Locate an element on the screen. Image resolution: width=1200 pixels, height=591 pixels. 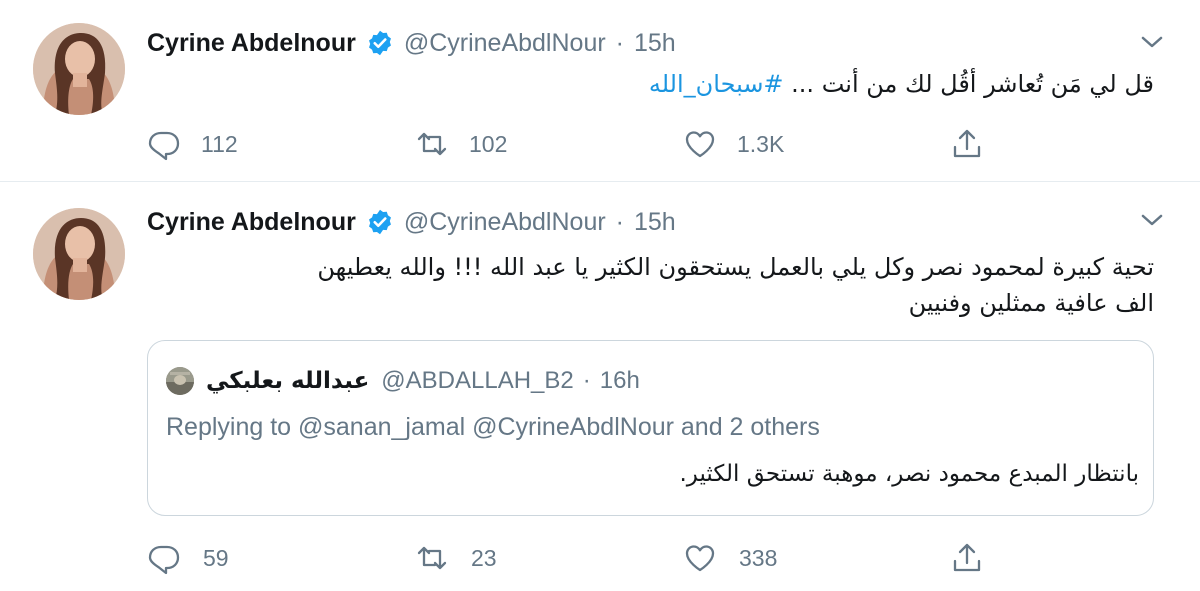
tweet-actions: 59 23 338 is located at coordinates (577, 558).